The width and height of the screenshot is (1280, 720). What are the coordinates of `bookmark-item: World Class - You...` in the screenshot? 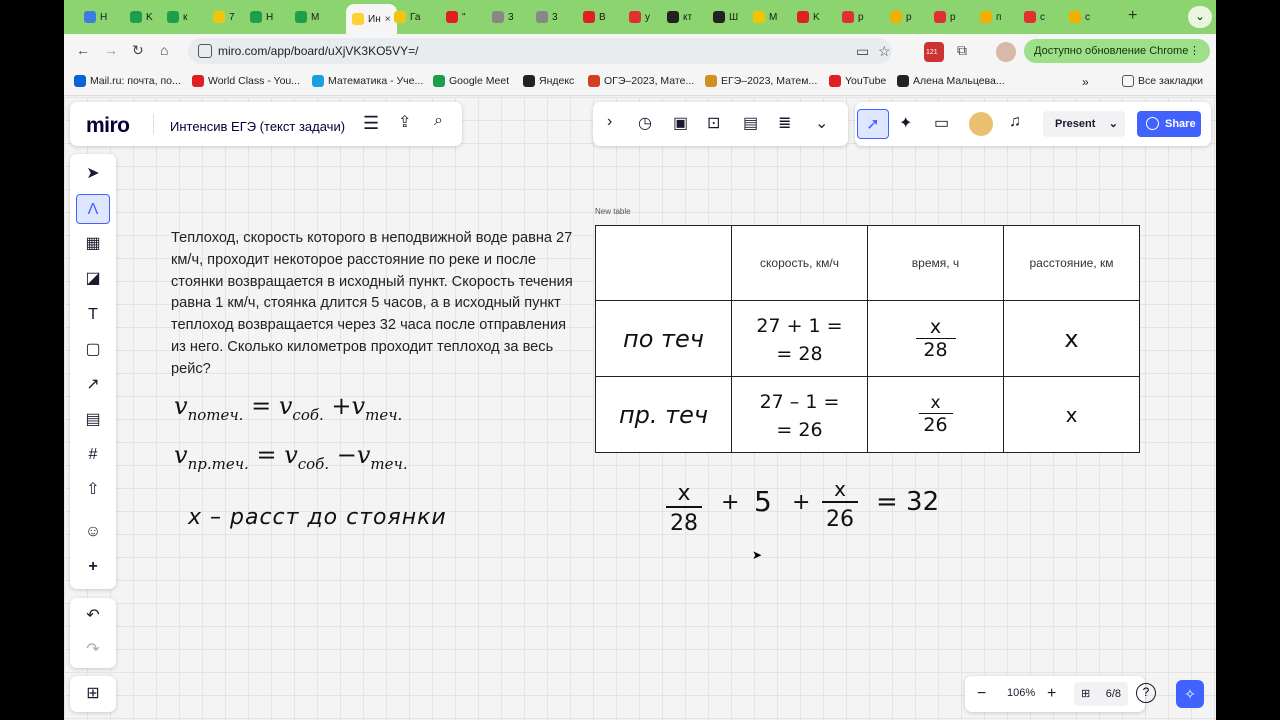 It's located at (246, 81).